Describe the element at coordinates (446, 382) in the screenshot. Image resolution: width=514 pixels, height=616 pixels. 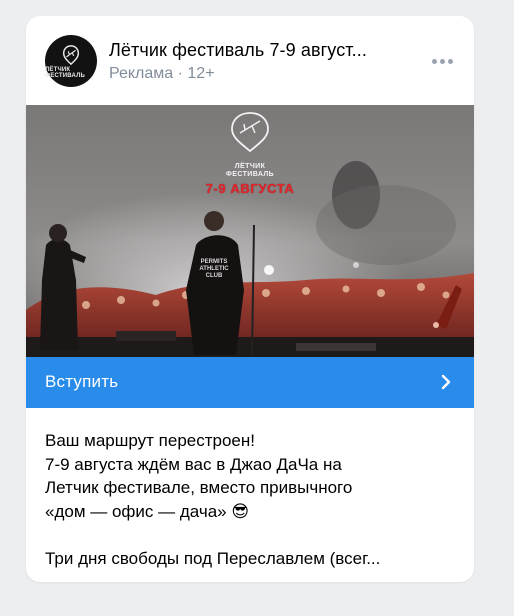
I see `chevron-right-icon` at that location.